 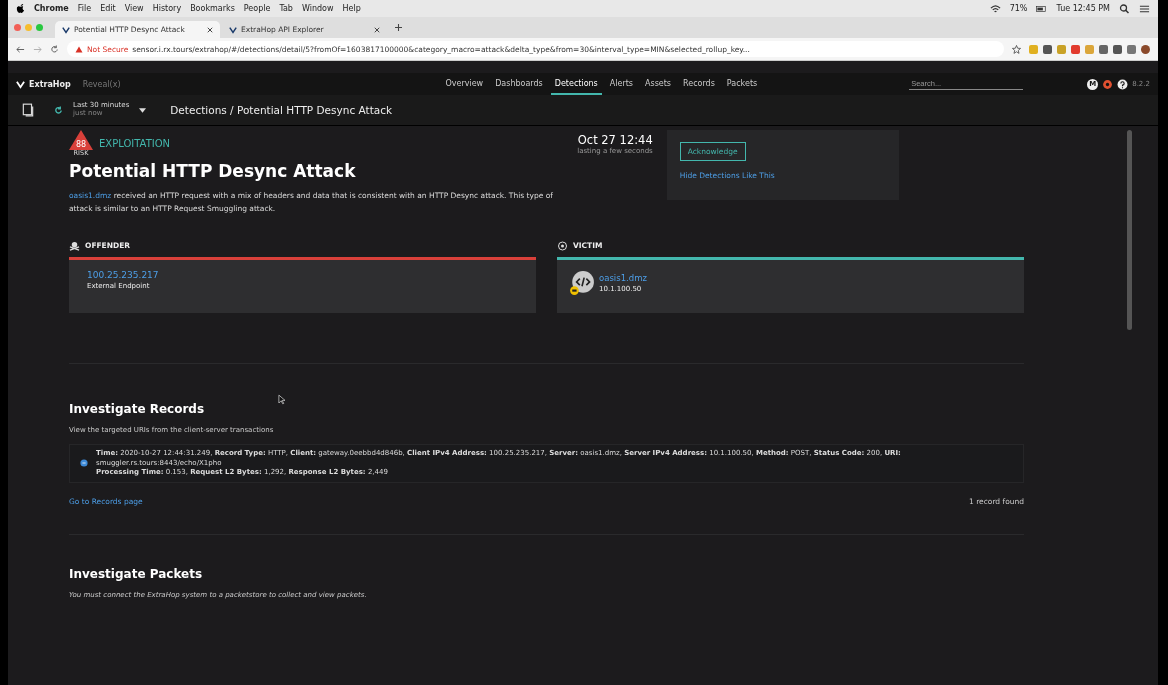 I want to click on caret-icon, so click(x=143, y=110).